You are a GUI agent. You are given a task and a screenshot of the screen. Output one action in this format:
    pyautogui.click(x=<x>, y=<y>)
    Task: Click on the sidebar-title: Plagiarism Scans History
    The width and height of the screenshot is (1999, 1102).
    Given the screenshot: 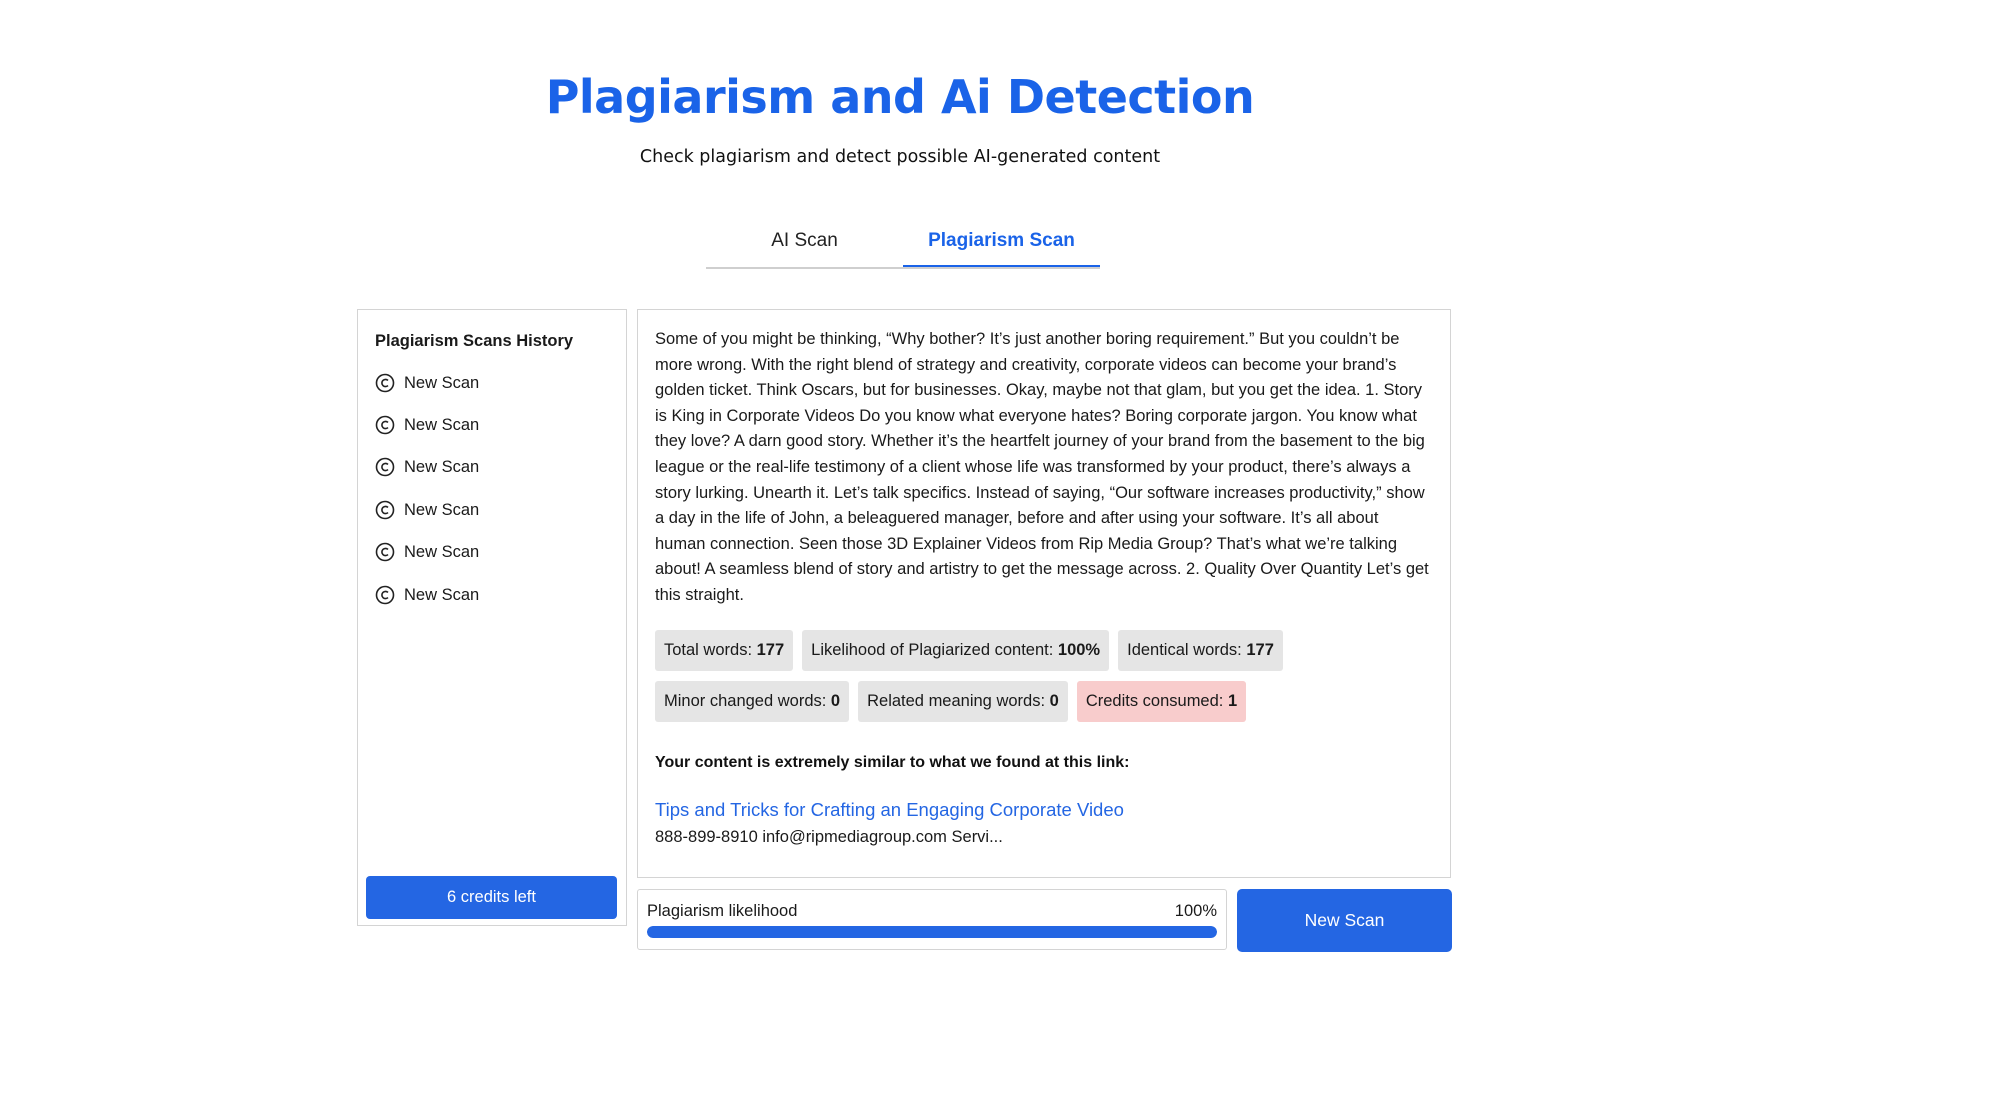 What is the action you would take?
    pyautogui.click(x=474, y=341)
    